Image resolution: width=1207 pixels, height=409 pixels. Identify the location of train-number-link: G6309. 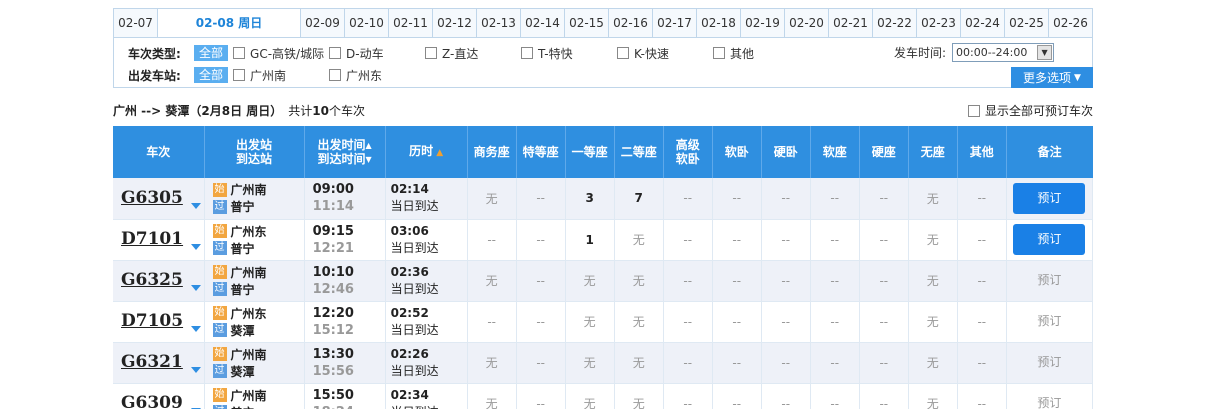
(152, 401).